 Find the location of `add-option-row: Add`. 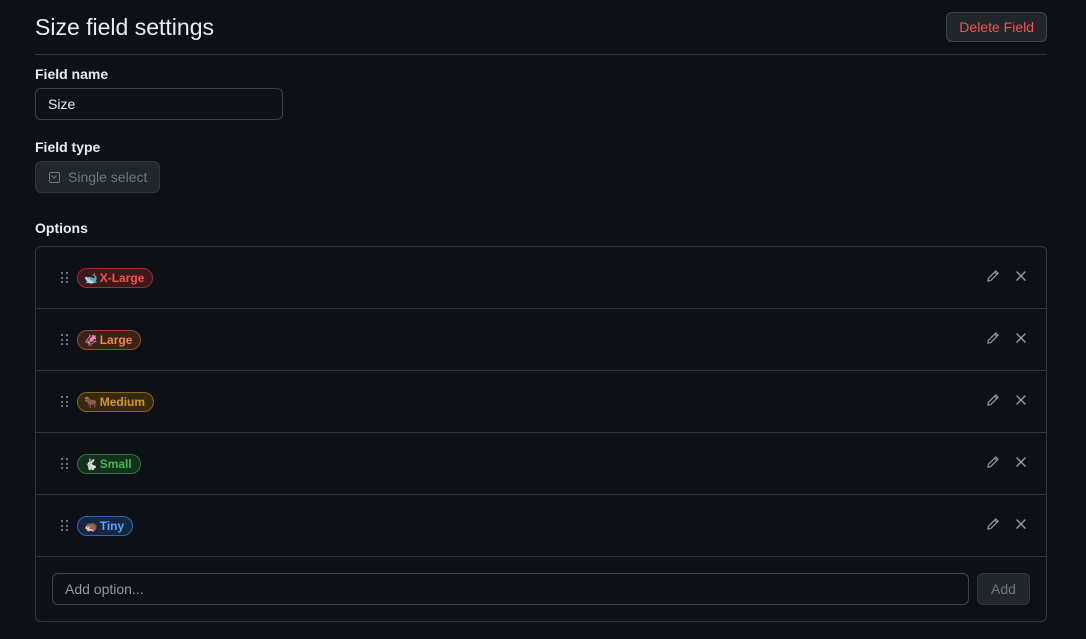

add-option-row: Add is located at coordinates (541, 589).